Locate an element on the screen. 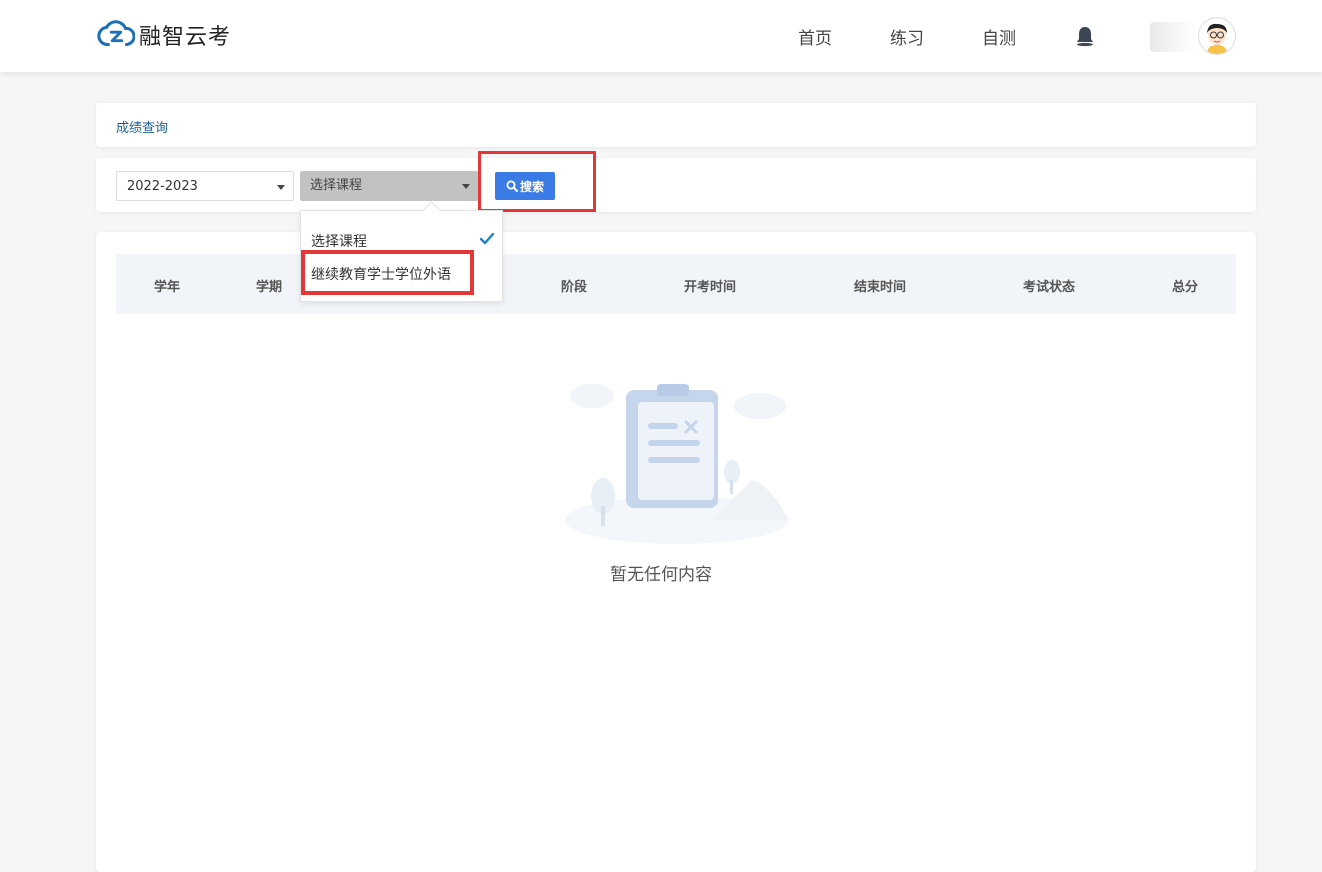 This screenshot has width=1322, height=872. year-select-value: 2022-2023 is located at coordinates (162, 186).